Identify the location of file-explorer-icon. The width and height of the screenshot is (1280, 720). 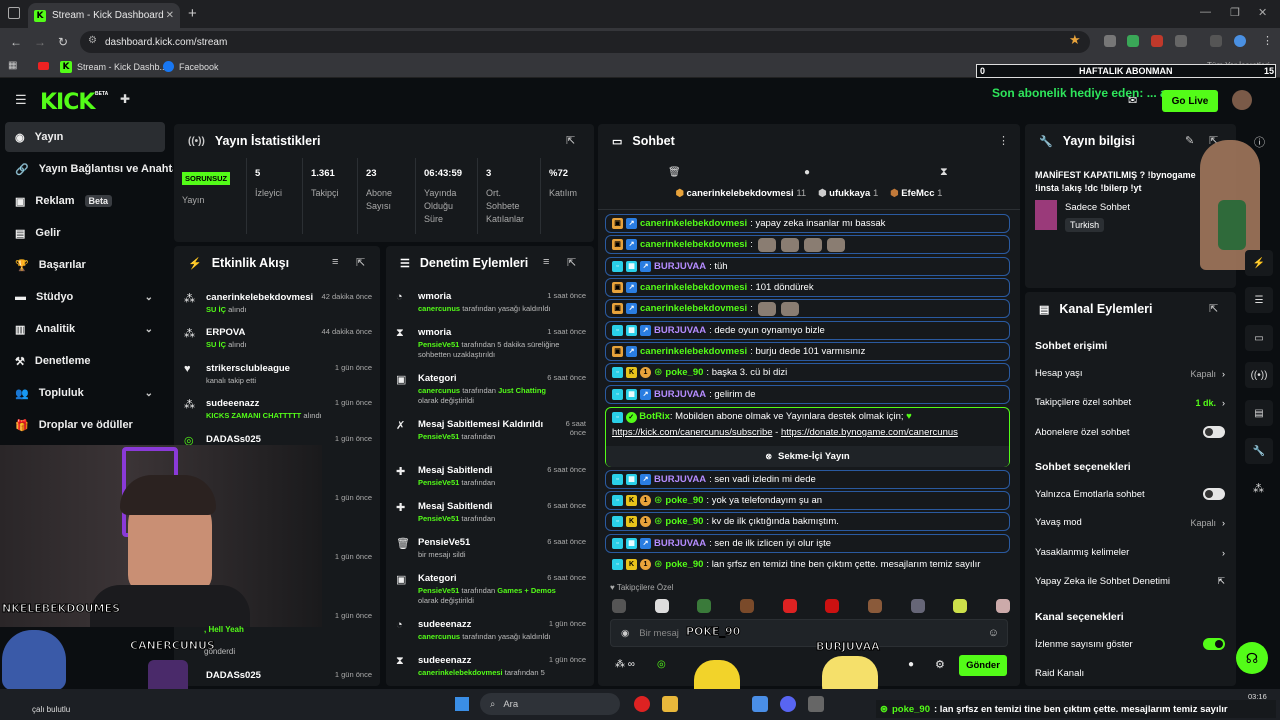
(670, 704).